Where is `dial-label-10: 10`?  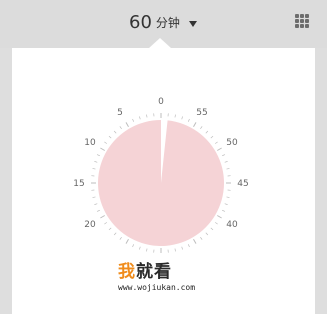
dial-label-10: 10 is located at coordinates (90, 143).